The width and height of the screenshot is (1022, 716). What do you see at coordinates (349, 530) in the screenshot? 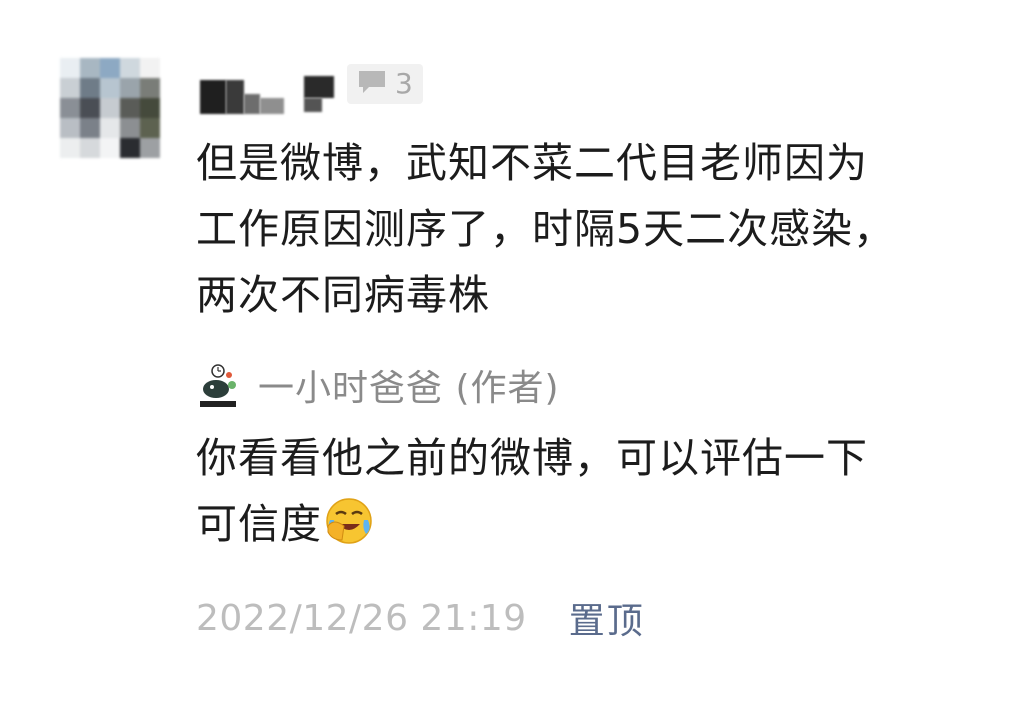
I see `laughing-crying-face-icon` at bounding box center [349, 530].